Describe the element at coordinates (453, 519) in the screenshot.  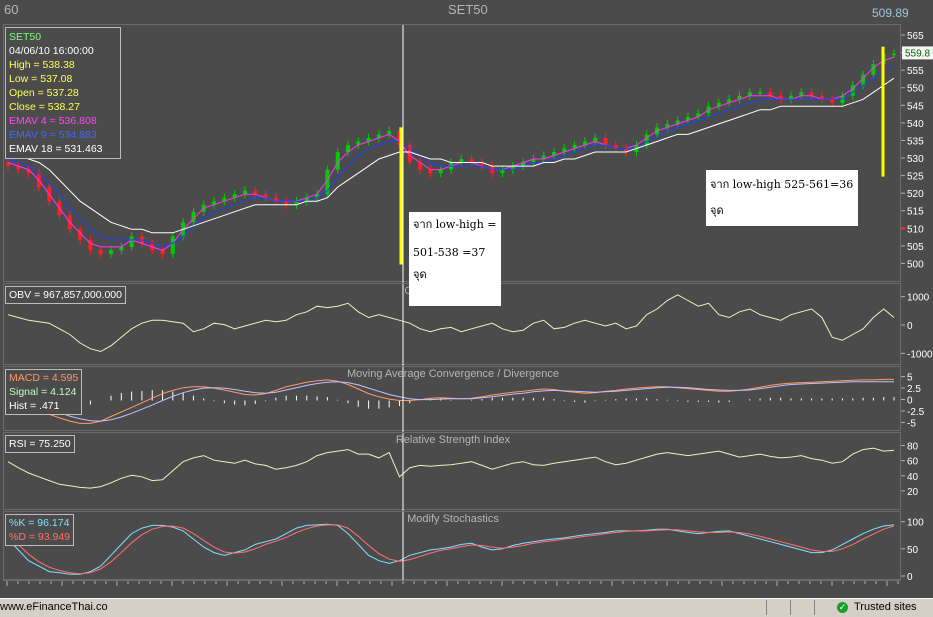
I see `stoch-title: Modify Stochastics` at that location.